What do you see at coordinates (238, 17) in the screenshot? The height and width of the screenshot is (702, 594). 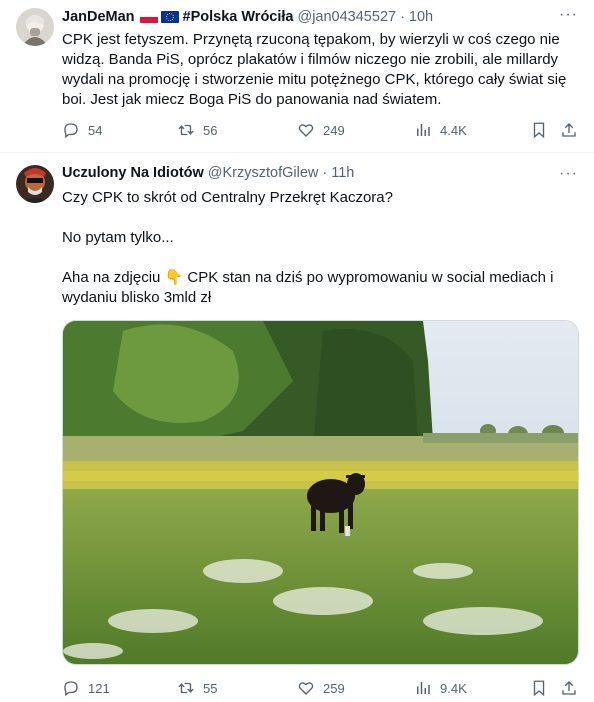 I see `name-suffix: #Polska Wróciła` at bounding box center [238, 17].